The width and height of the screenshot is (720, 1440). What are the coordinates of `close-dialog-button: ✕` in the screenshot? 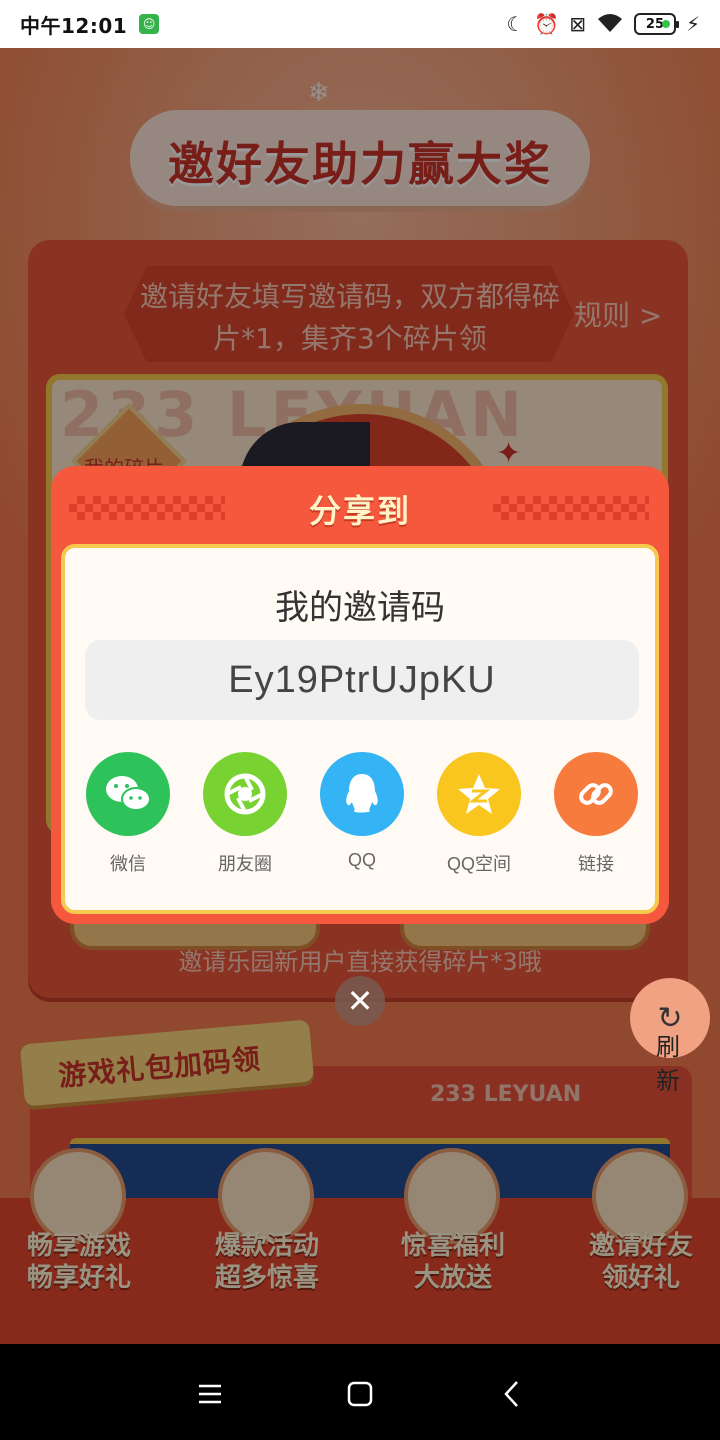 It's located at (360, 1001).